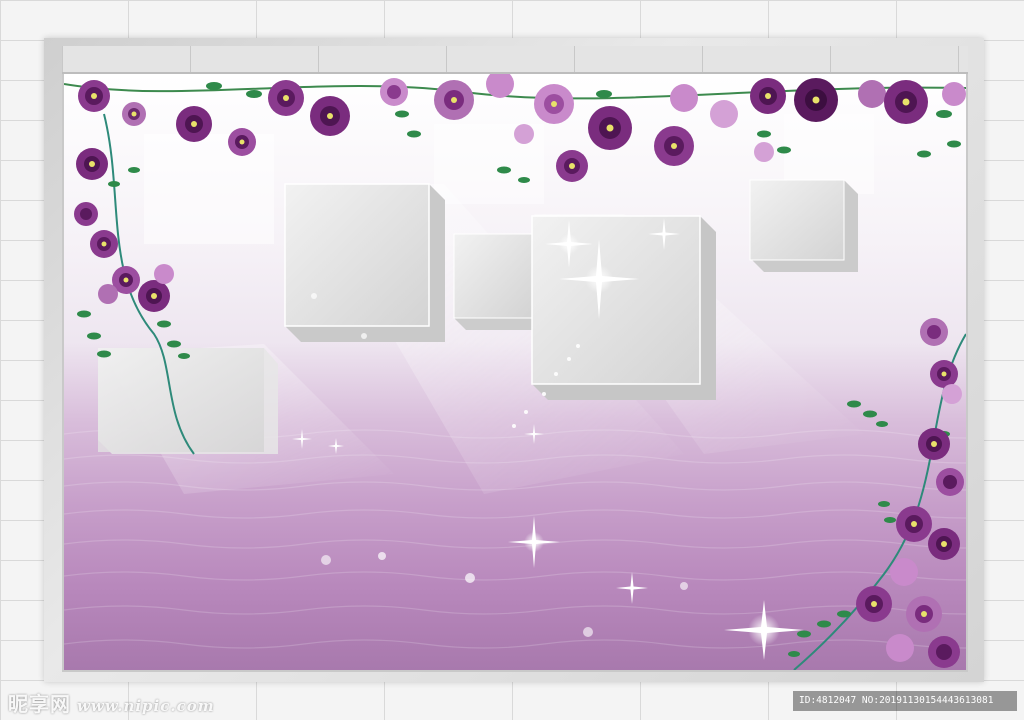 This screenshot has width=1024, height=720. I want to click on image-id-strip: ID:4812047 NO:20191130154443613081, so click(905, 701).